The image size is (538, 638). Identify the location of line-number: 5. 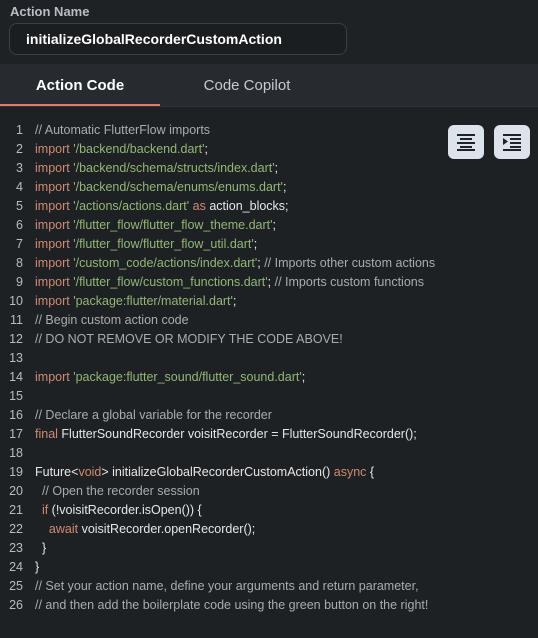
(19, 206).